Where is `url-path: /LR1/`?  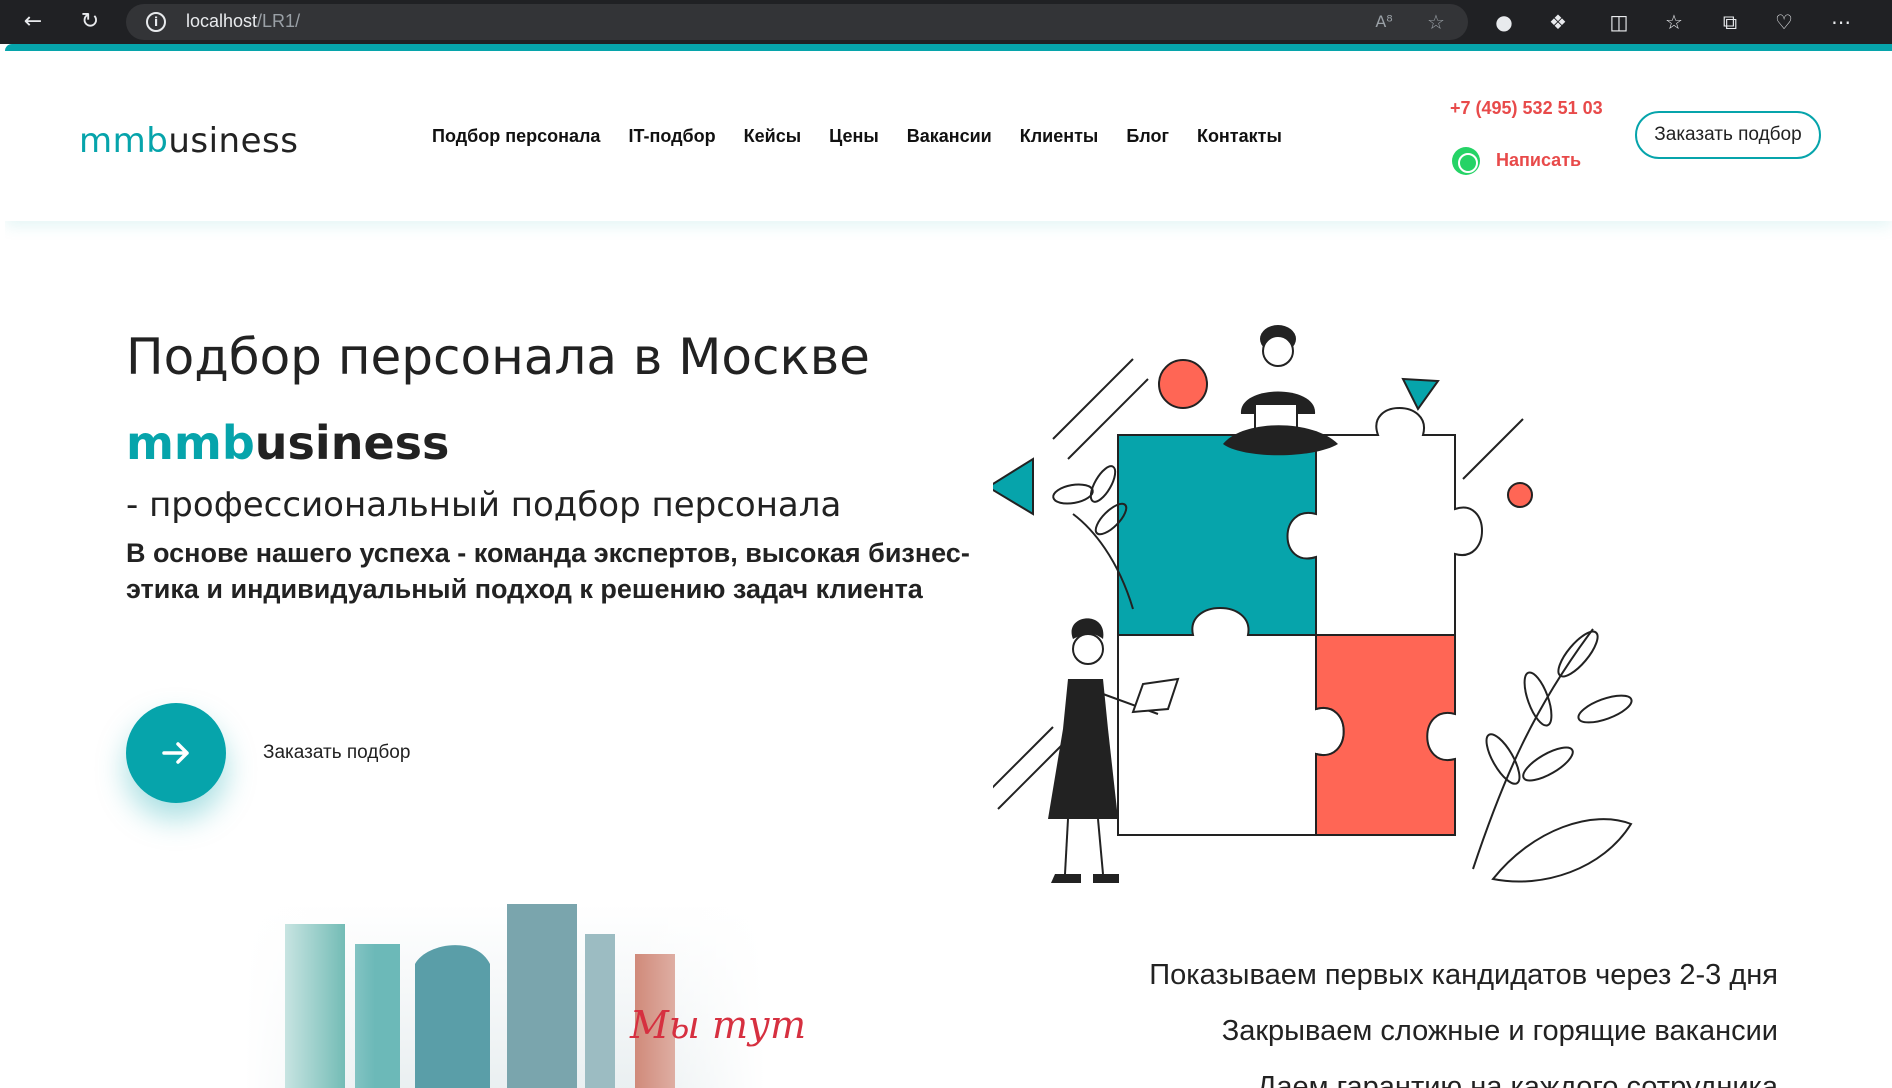
url-path: /LR1/ is located at coordinates (279, 21).